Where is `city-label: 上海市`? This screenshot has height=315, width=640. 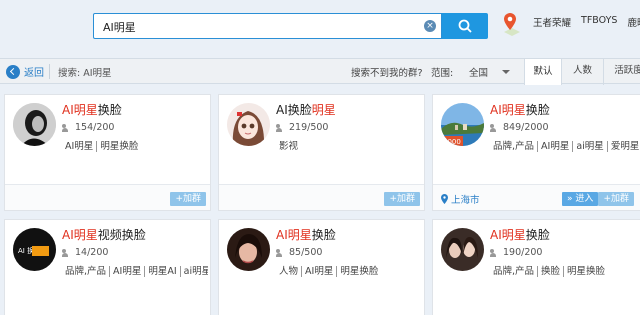 city-label: 上海市 is located at coordinates (460, 199).